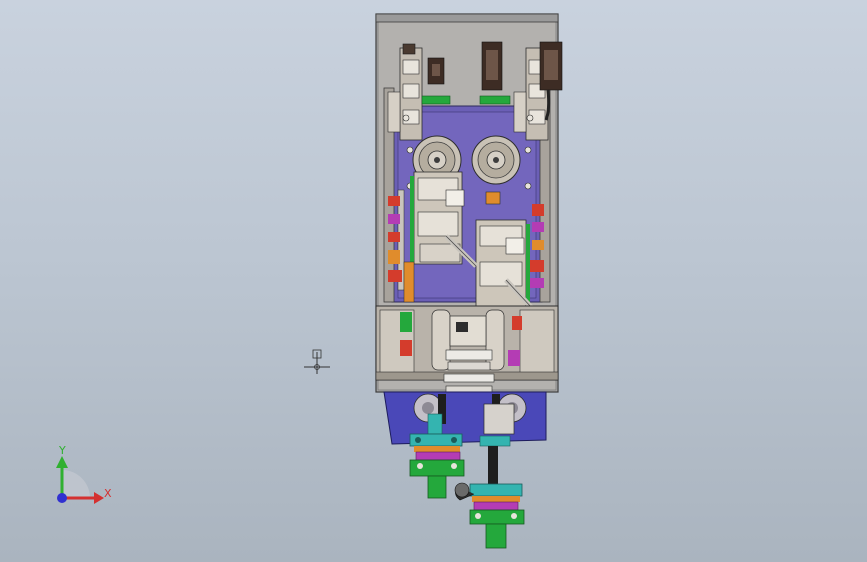 The height and width of the screenshot is (562, 867). What do you see at coordinates (465, 418) in the screenshot?
I see `lower-blue-block` at bounding box center [465, 418].